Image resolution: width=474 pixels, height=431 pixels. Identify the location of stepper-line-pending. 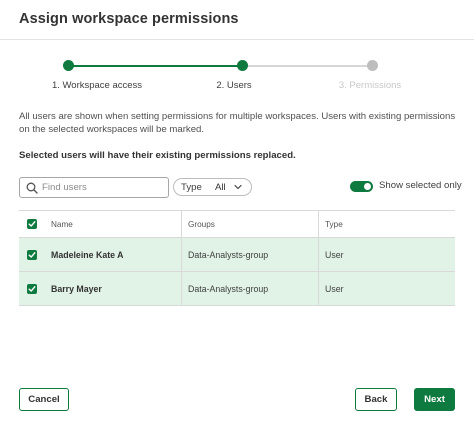
(307, 65).